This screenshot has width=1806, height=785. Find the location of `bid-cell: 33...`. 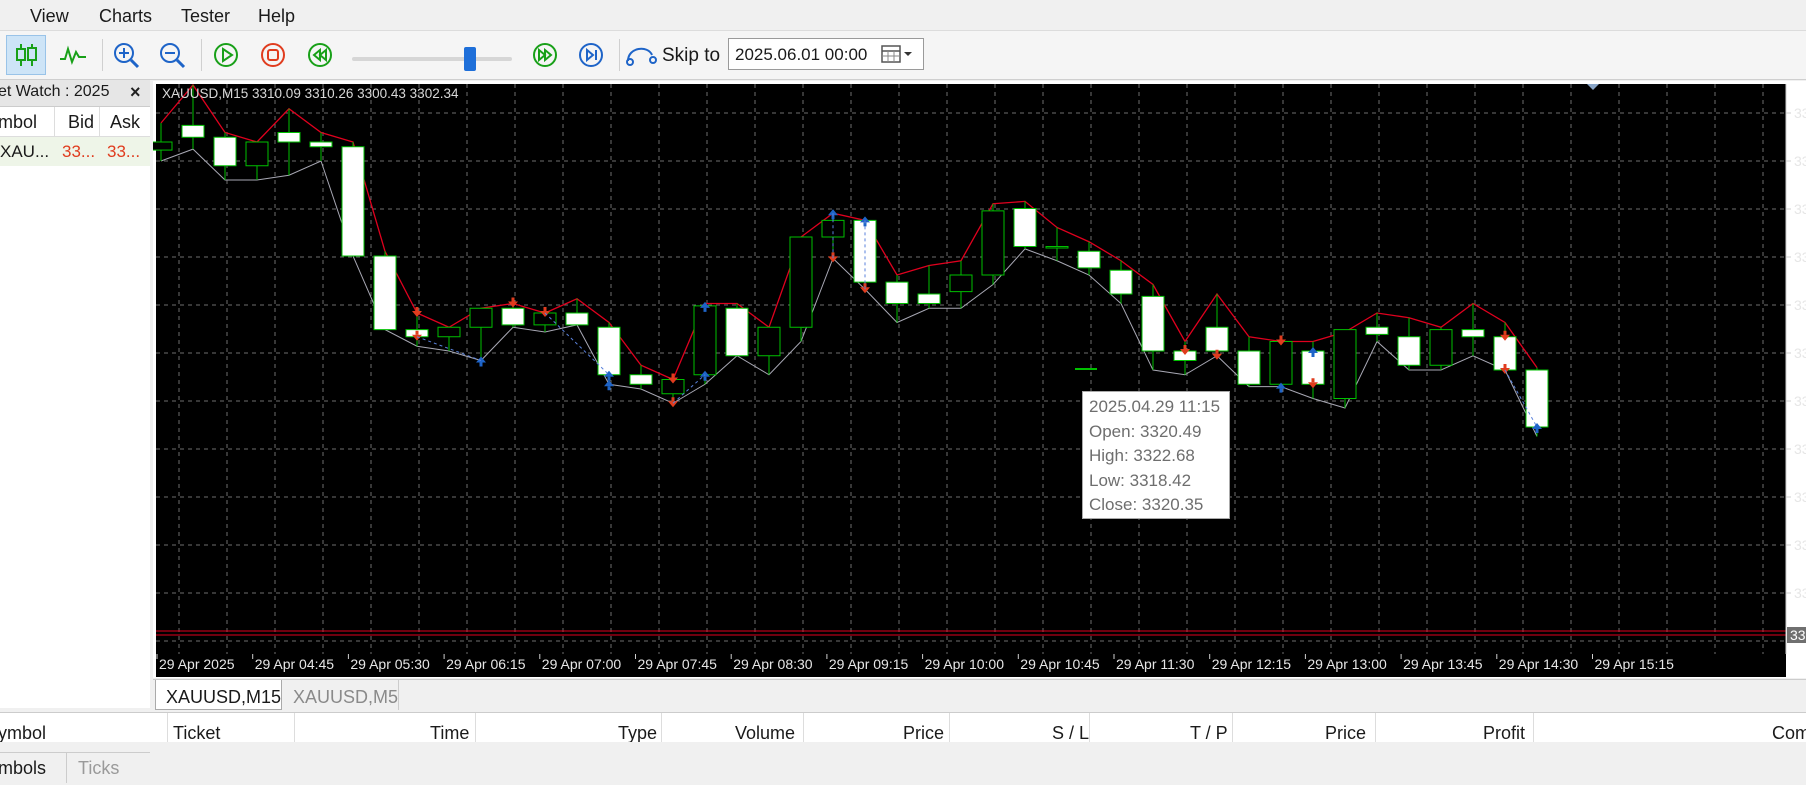

bid-cell: 33... is located at coordinates (79, 151).